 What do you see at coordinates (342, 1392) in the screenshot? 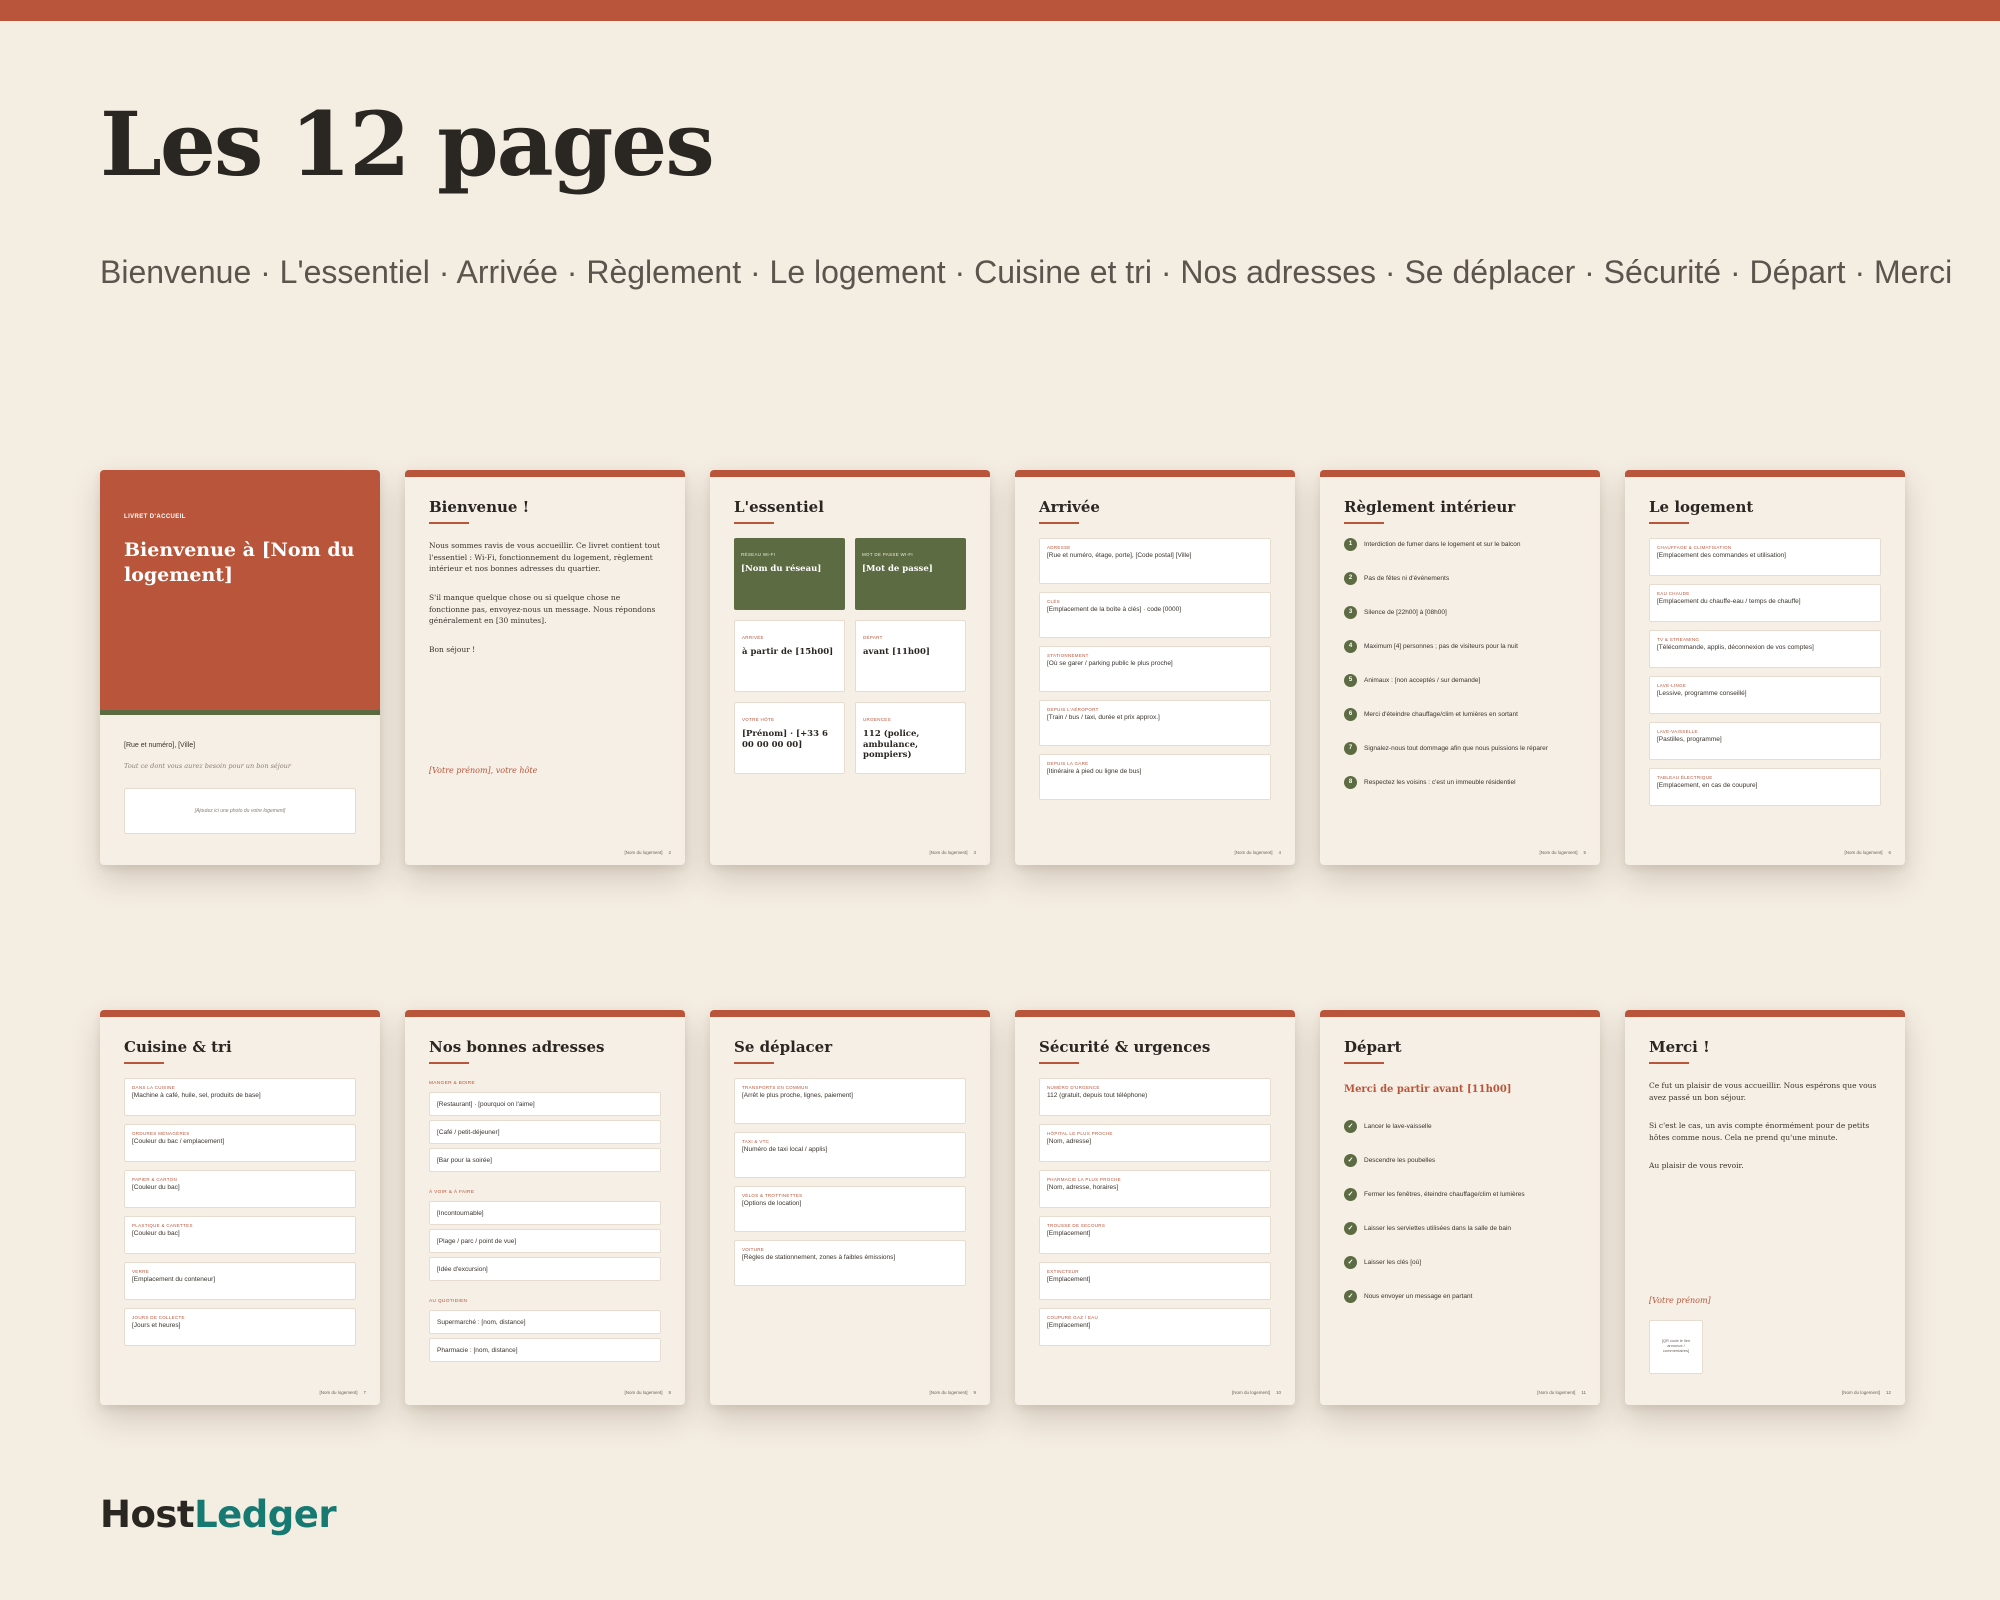
I see `page-footer: [Nom du logement] 7` at bounding box center [342, 1392].